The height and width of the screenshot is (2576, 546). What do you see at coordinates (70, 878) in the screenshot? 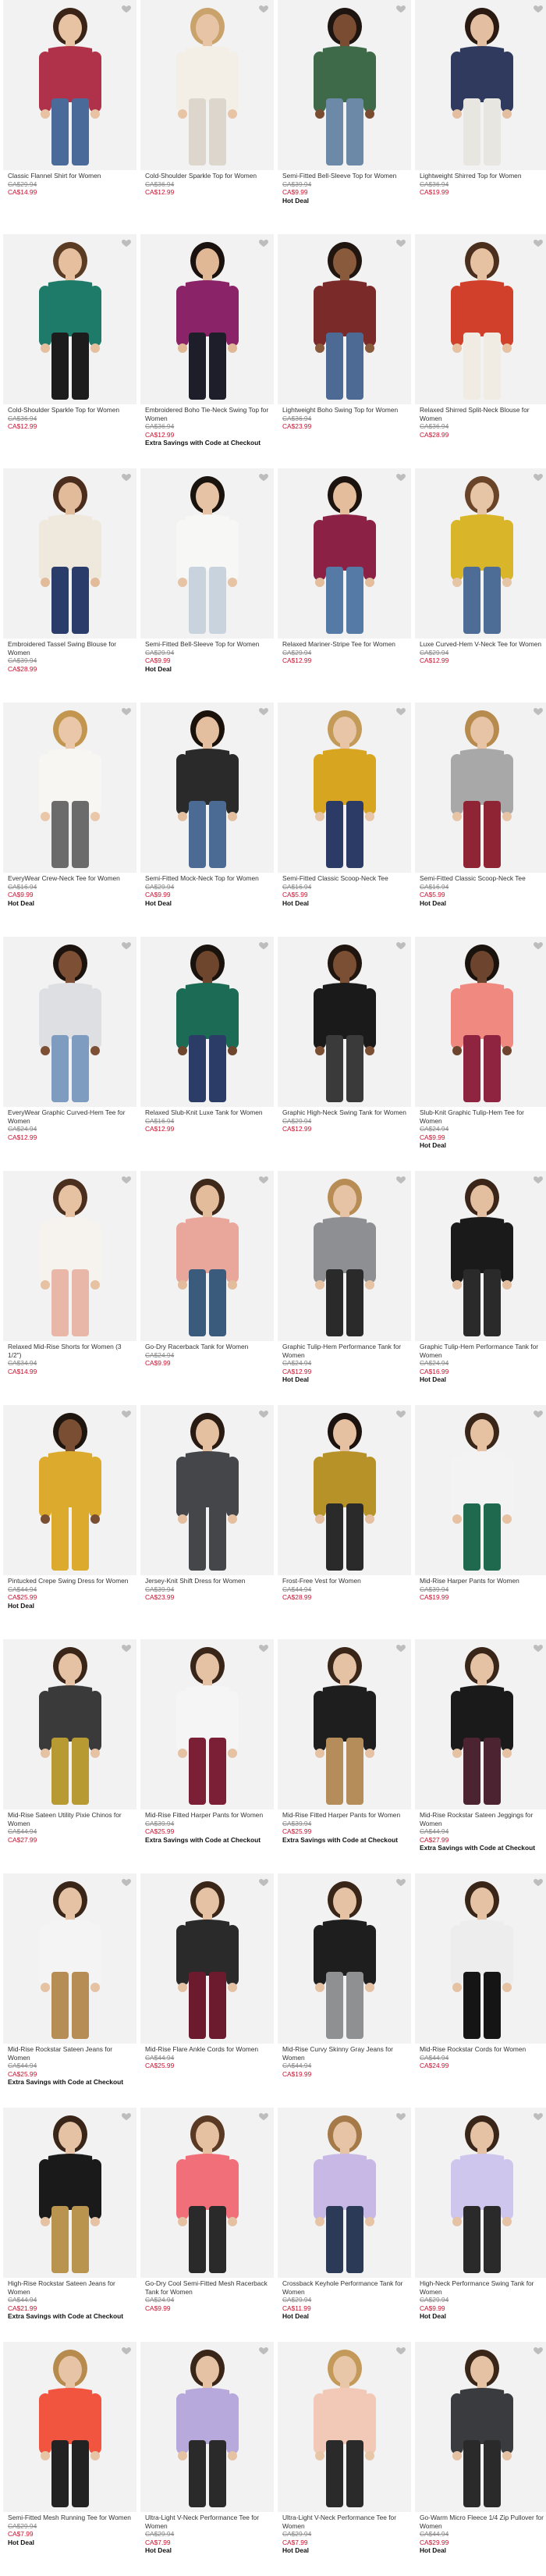
I see `product-name: EveryWear Crew-Neck Tee for Women` at bounding box center [70, 878].